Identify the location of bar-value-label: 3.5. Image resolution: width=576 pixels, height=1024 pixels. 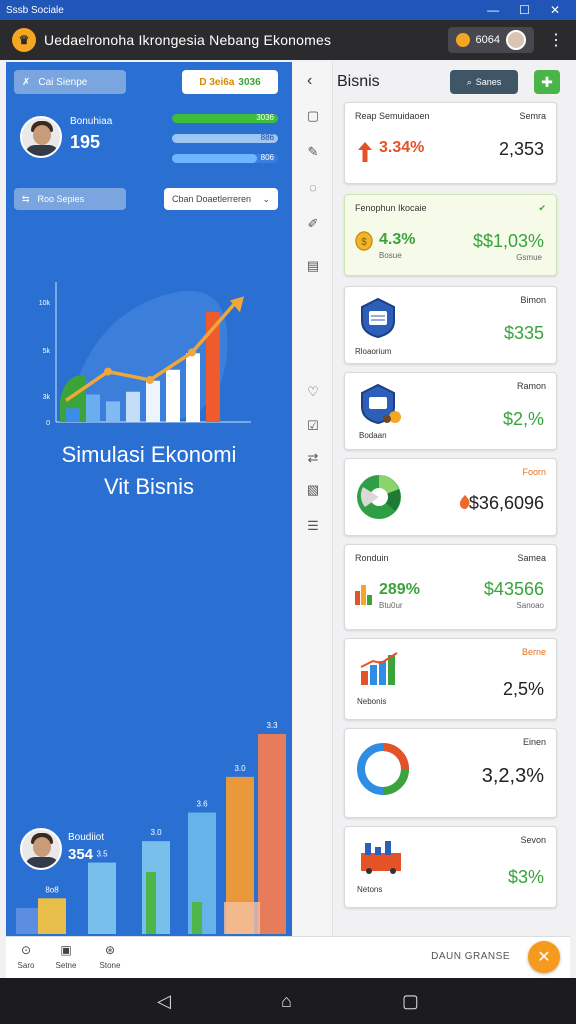
(102, 854).